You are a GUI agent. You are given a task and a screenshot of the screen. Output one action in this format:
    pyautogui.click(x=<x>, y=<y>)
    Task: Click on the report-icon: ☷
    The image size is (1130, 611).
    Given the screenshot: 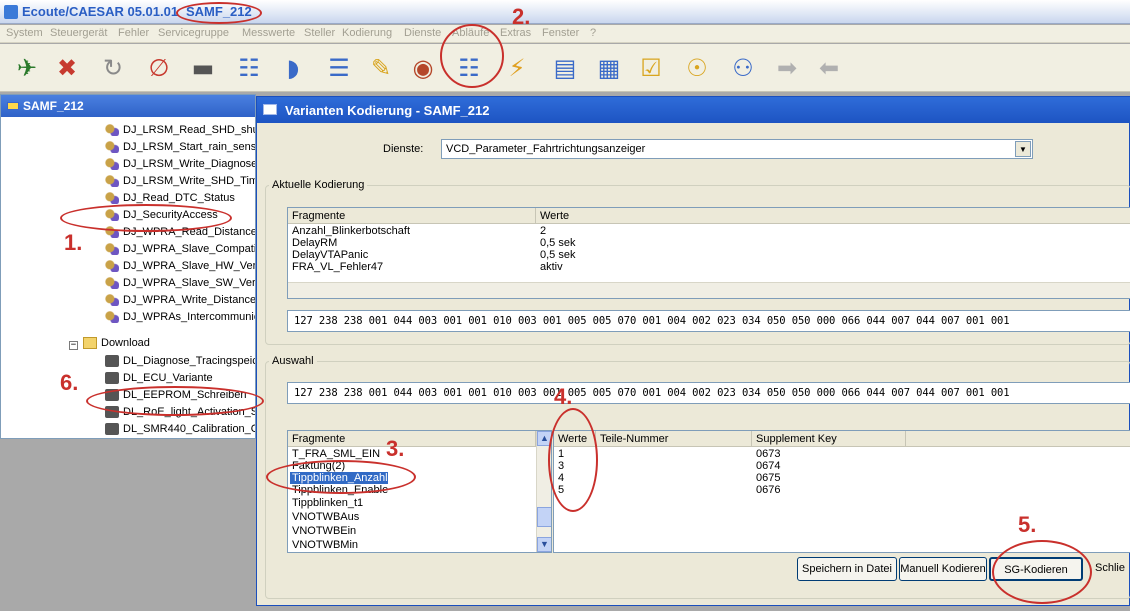 What is the action you would take?
    pyautogui.click(x=249, y=68)
    